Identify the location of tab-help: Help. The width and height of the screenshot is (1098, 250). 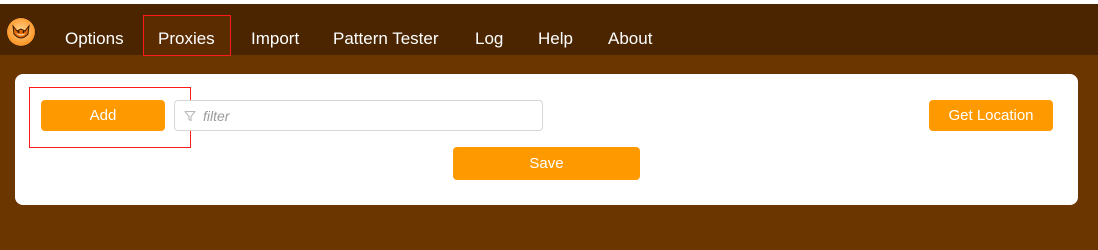
(555, 39).